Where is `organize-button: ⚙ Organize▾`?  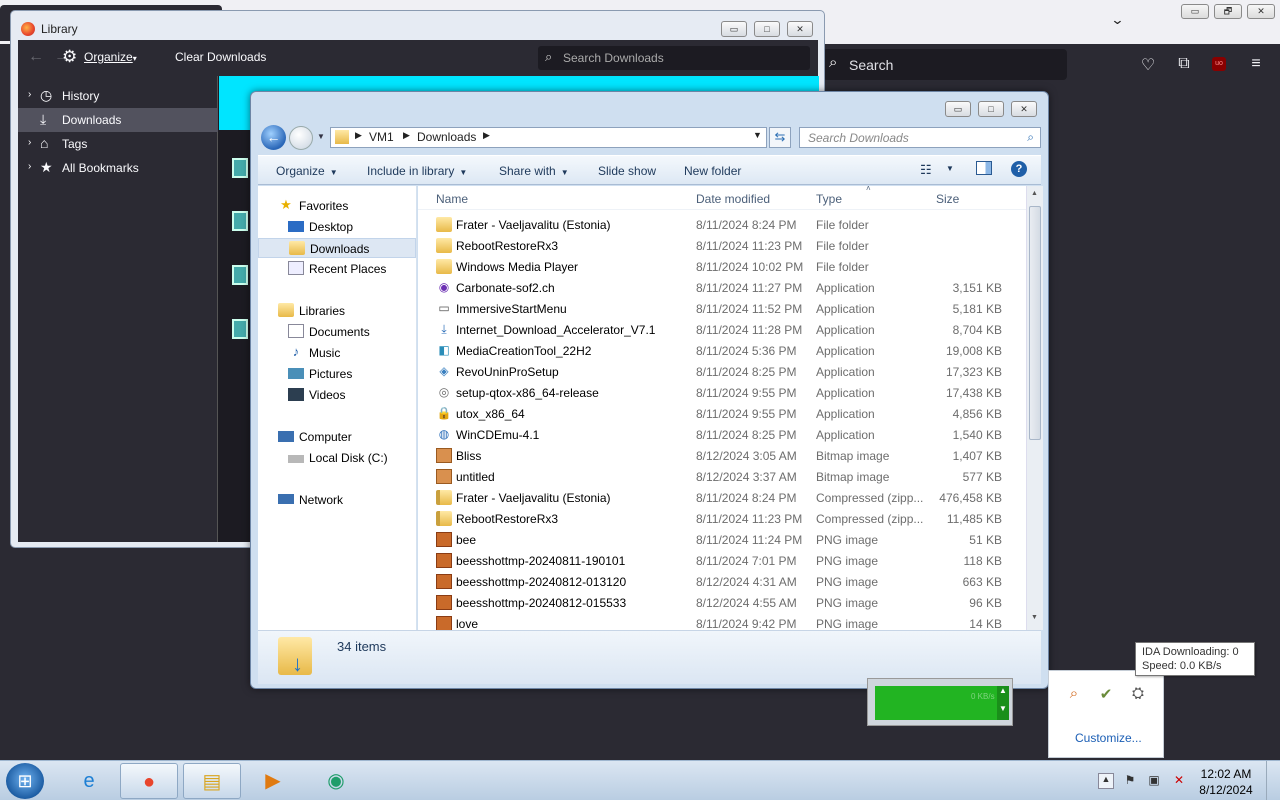 organize-button: ⚙ Organize▾ is located at coordinates (99, 56).